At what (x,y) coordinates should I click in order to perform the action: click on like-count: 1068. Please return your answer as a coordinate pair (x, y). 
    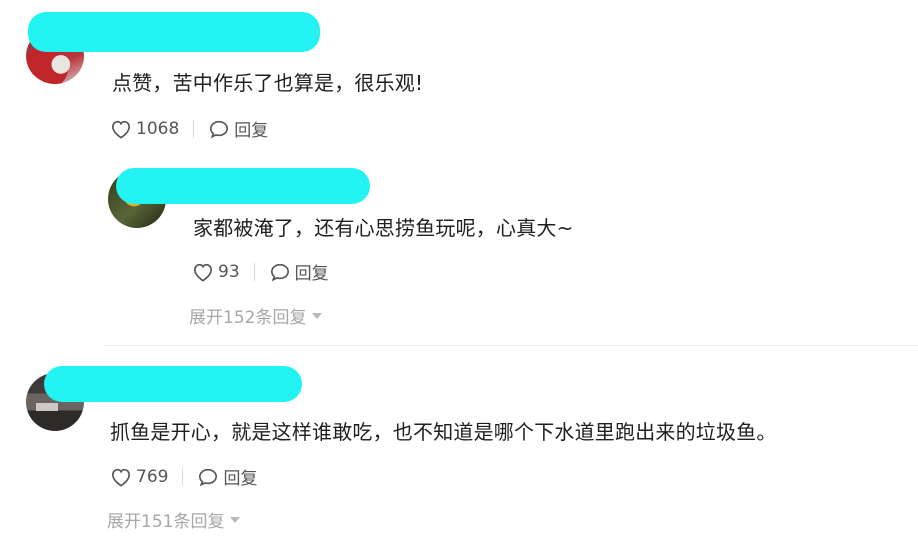
    Looking at the image, I should click on (158, 128).